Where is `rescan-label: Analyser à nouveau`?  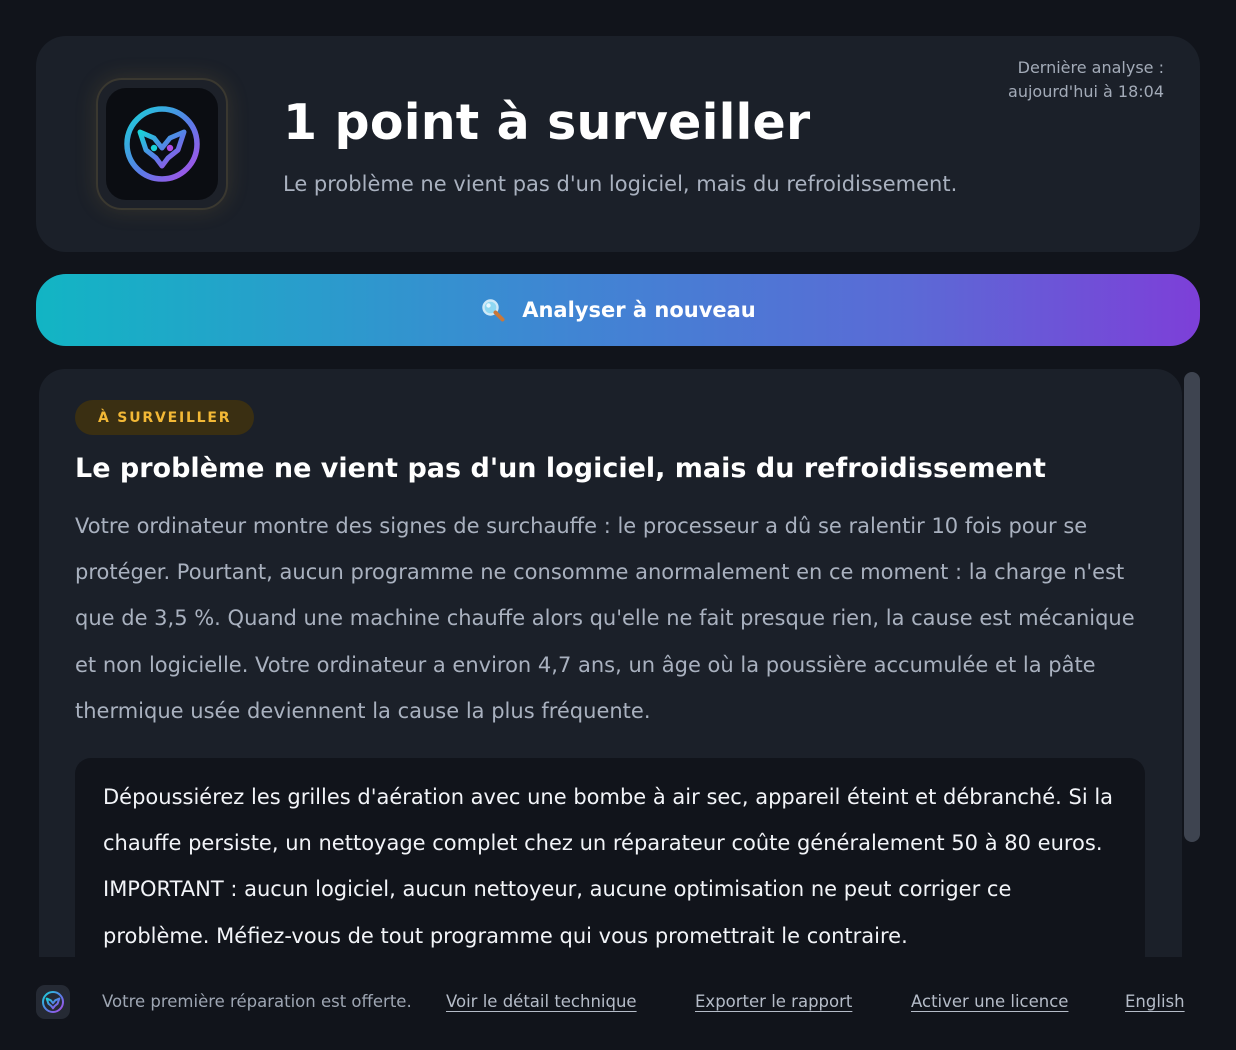 rescan-label: Analyser à nouveau is located at coordinates (639, 310).